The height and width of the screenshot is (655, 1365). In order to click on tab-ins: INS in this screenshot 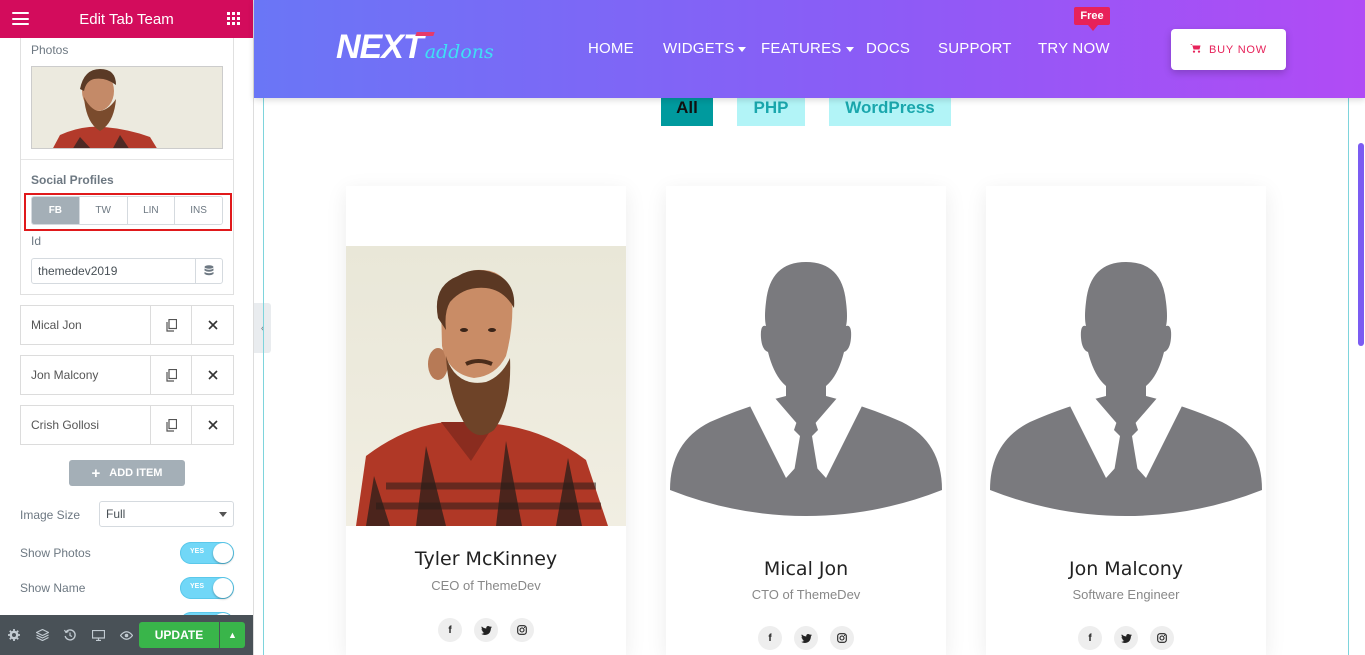, I will do `click(198, 210)`.